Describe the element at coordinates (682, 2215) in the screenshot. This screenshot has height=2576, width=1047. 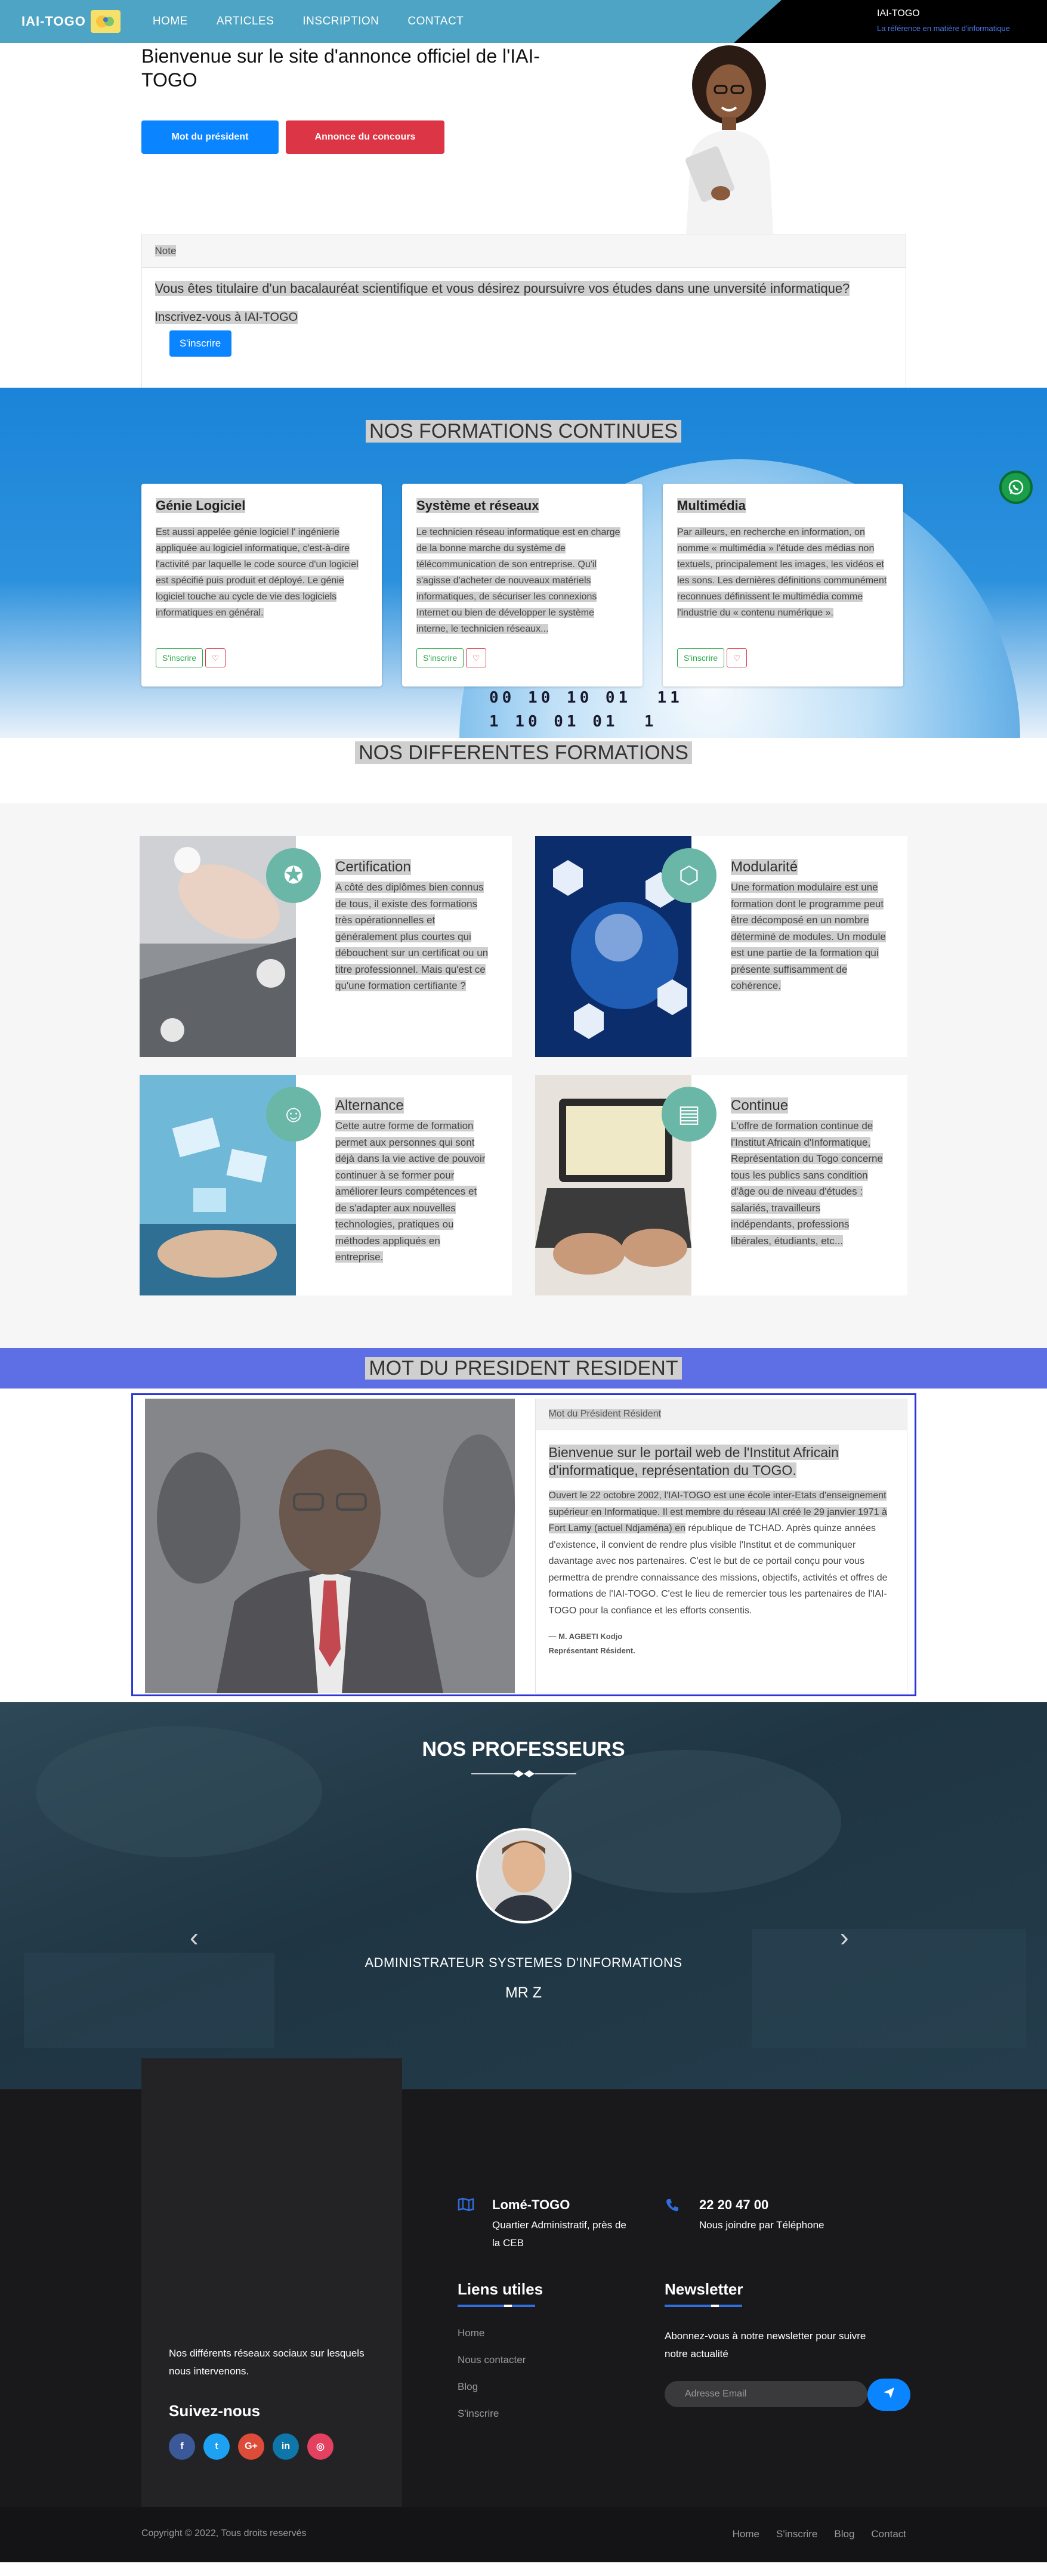
I see `phone-icon` at that location.